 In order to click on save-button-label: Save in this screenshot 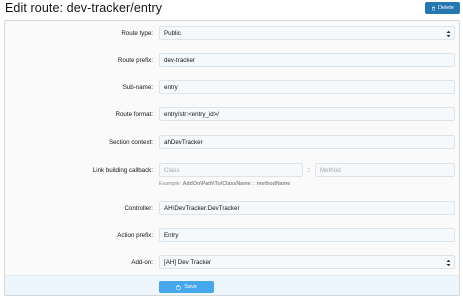, I will do `click(190, 287)`.